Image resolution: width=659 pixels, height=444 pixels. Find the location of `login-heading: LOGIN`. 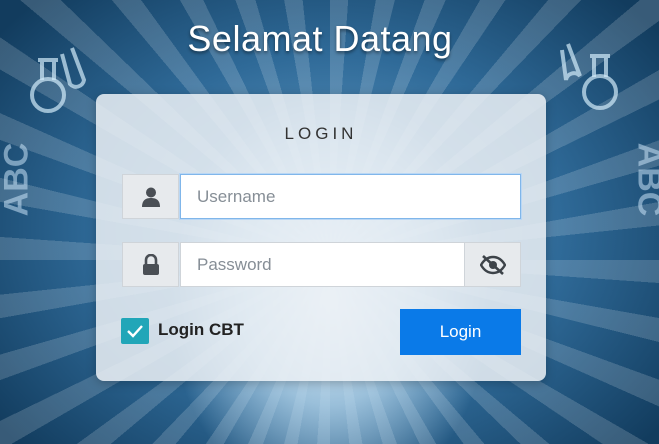

login-heading: LOGIN is located at coordinates (321, 133).